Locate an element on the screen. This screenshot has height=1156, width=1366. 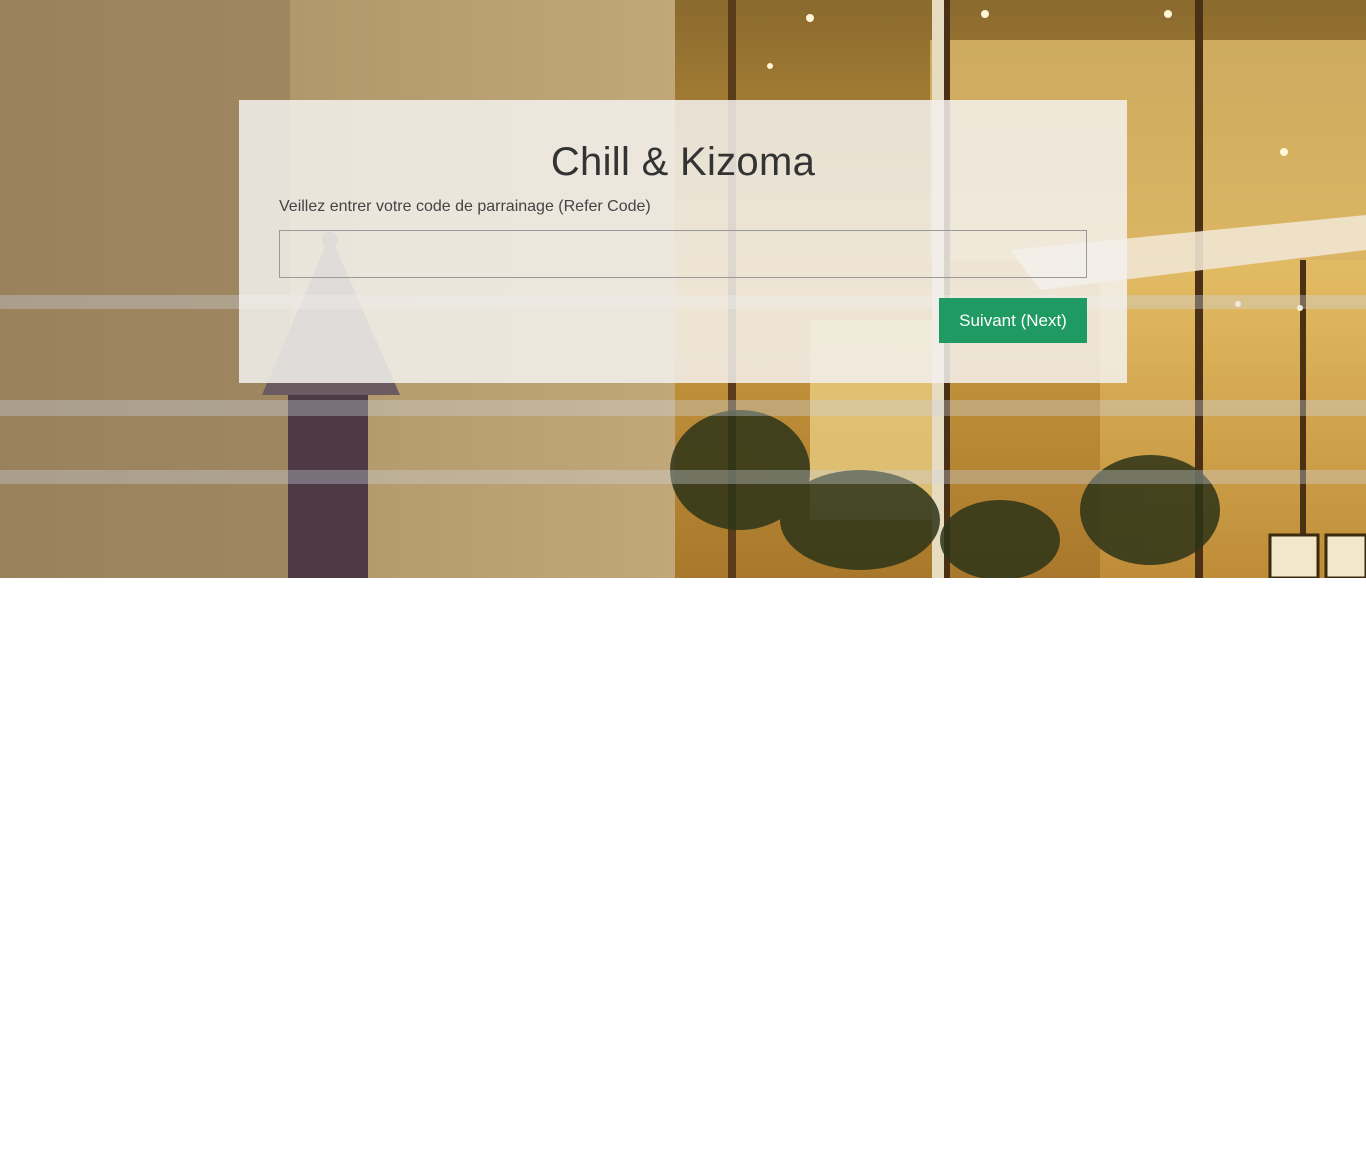
refer-code-input is located at coordinates (683, 254).